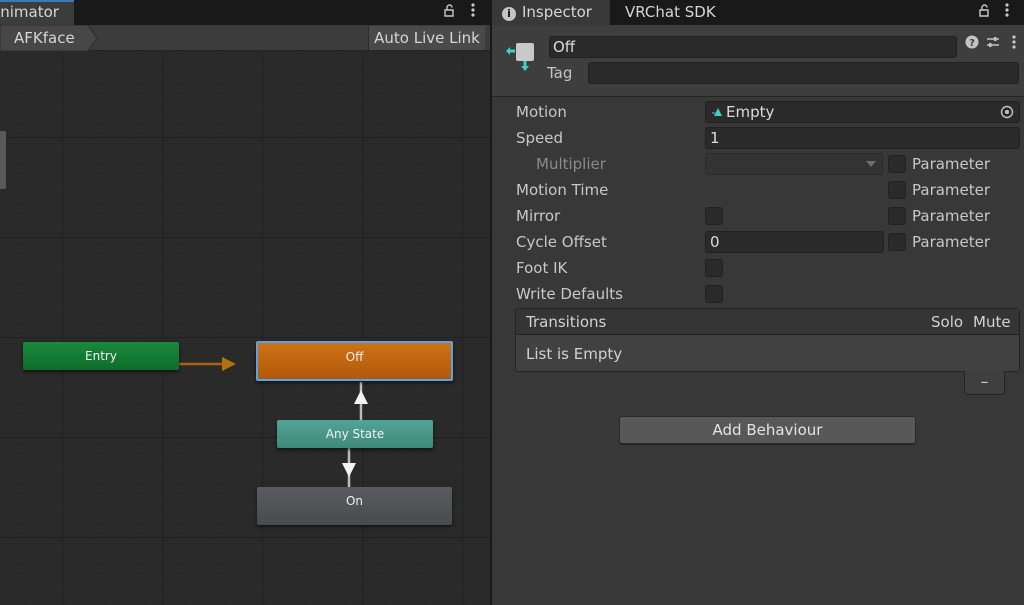  I want to click on chevron-down-icon, so click(871, 164).